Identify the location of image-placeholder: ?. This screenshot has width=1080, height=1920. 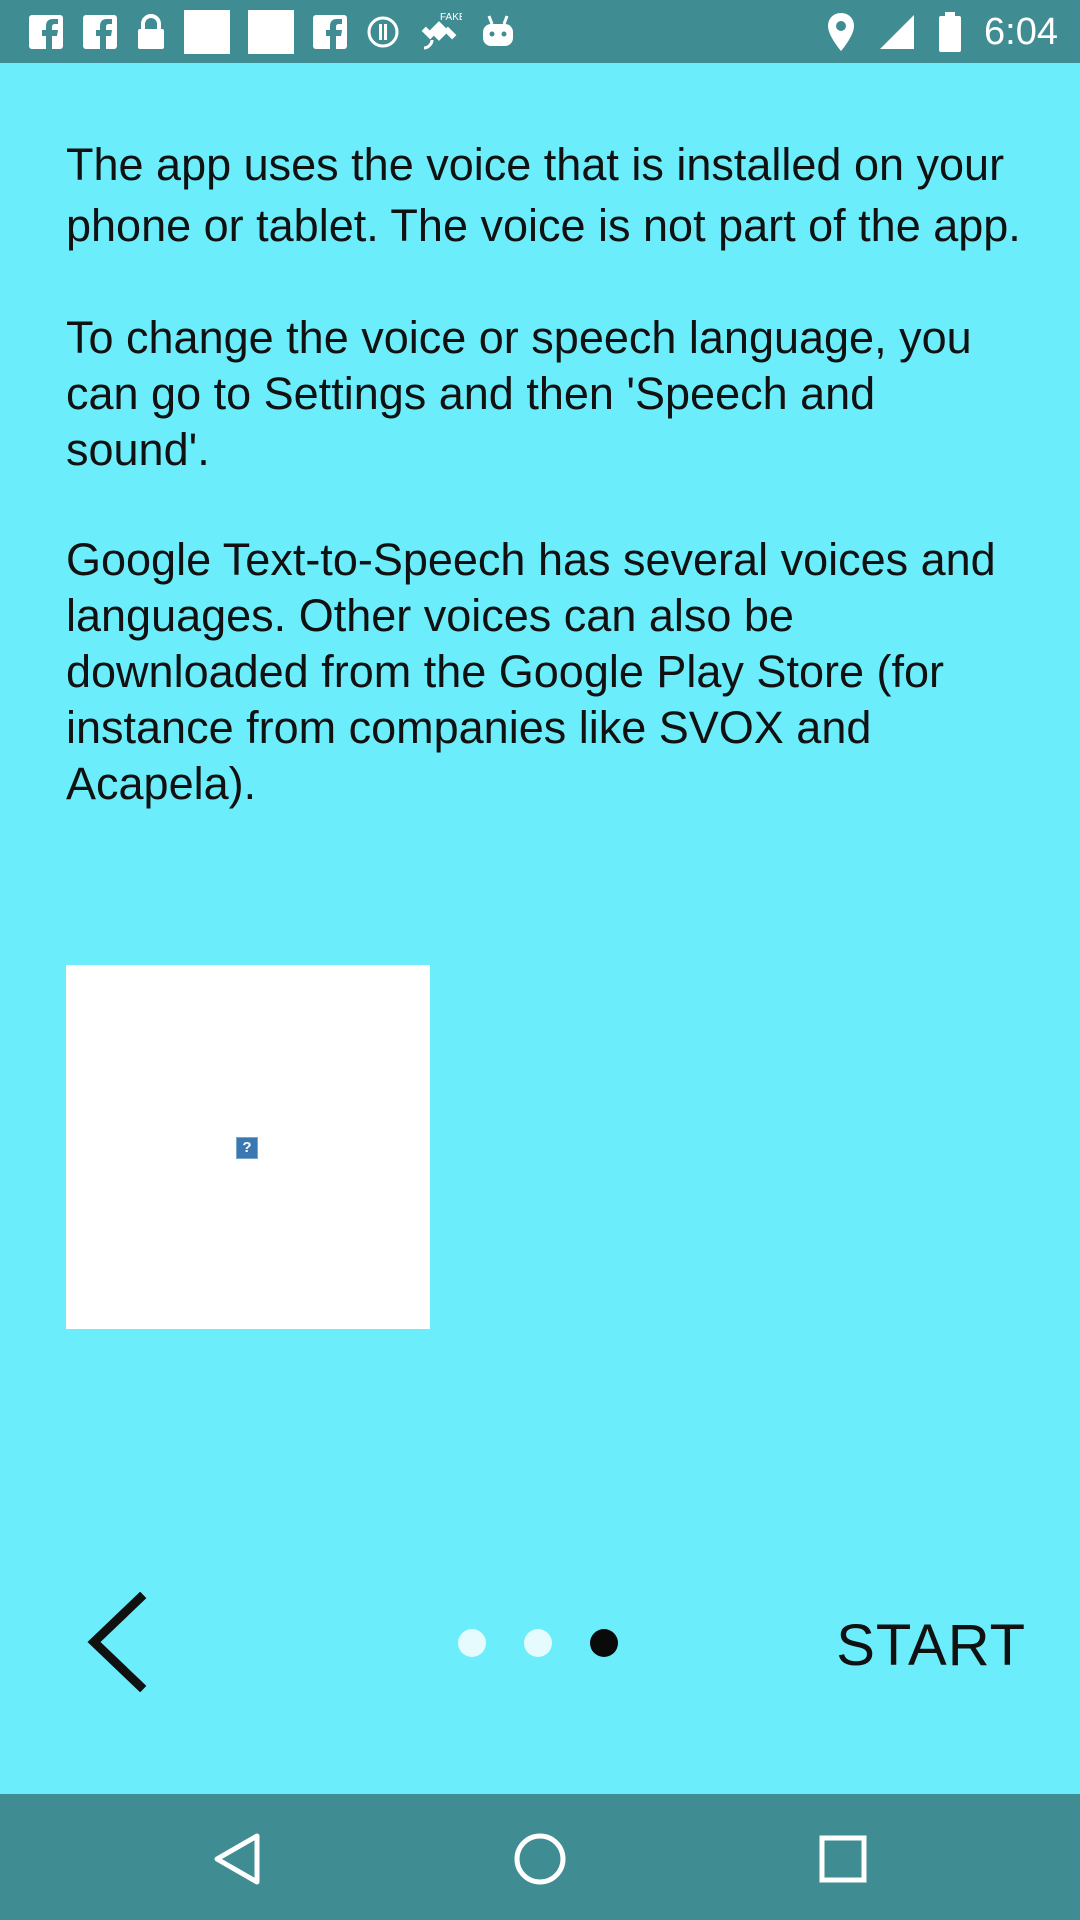
(248, 1147).